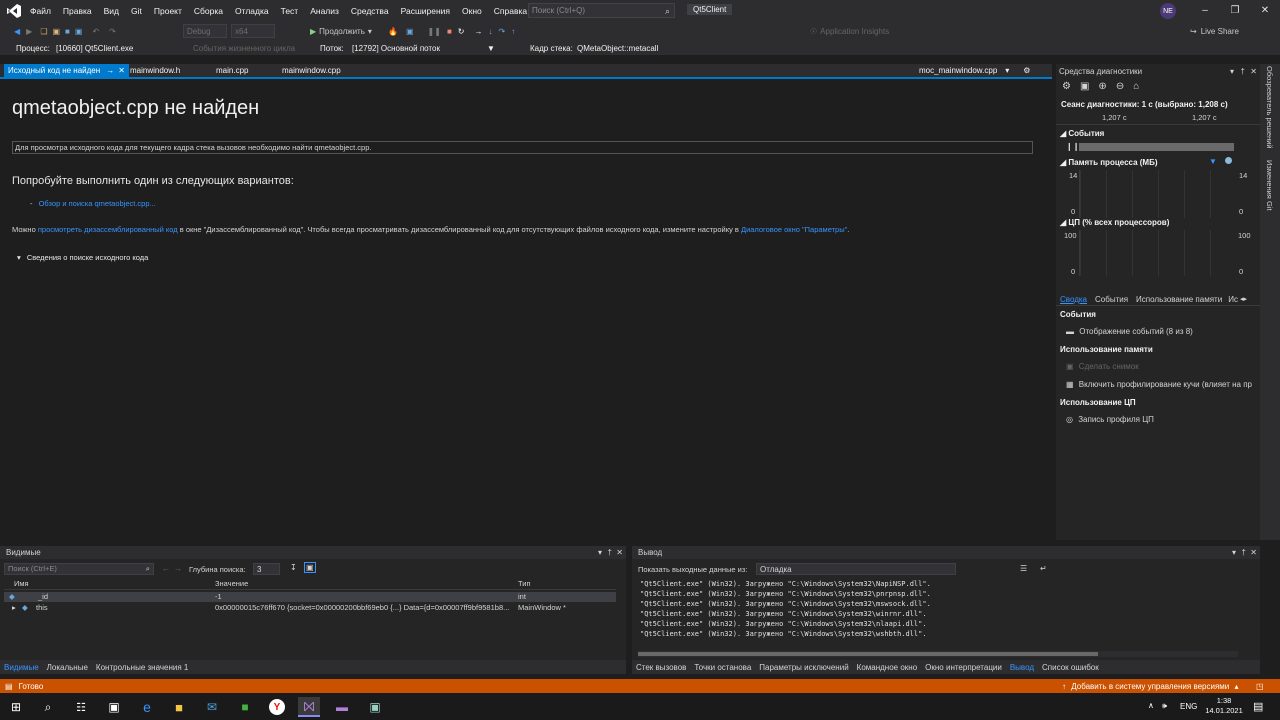  I want to click on cpu-section-header: ◢ ЦП (% всех процессоров), so click(1114, 222).